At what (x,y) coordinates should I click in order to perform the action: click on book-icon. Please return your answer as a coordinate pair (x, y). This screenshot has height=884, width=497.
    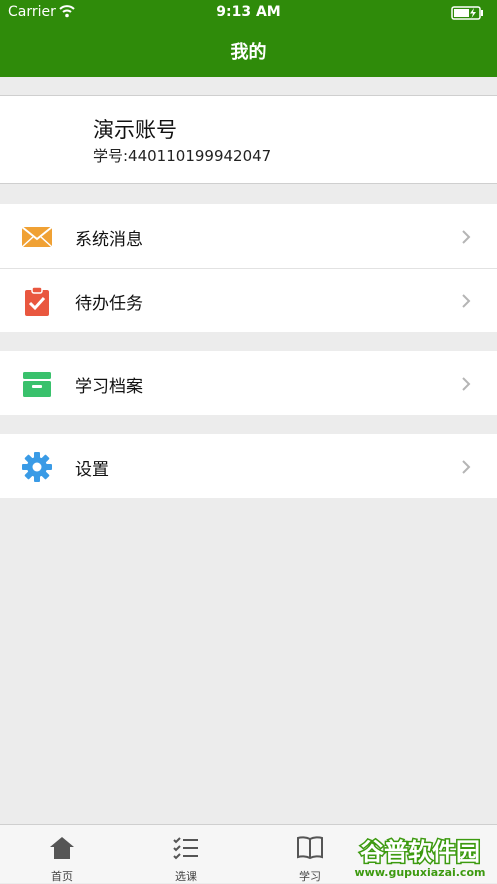
    Looking at the image, I should click on (310, 848).